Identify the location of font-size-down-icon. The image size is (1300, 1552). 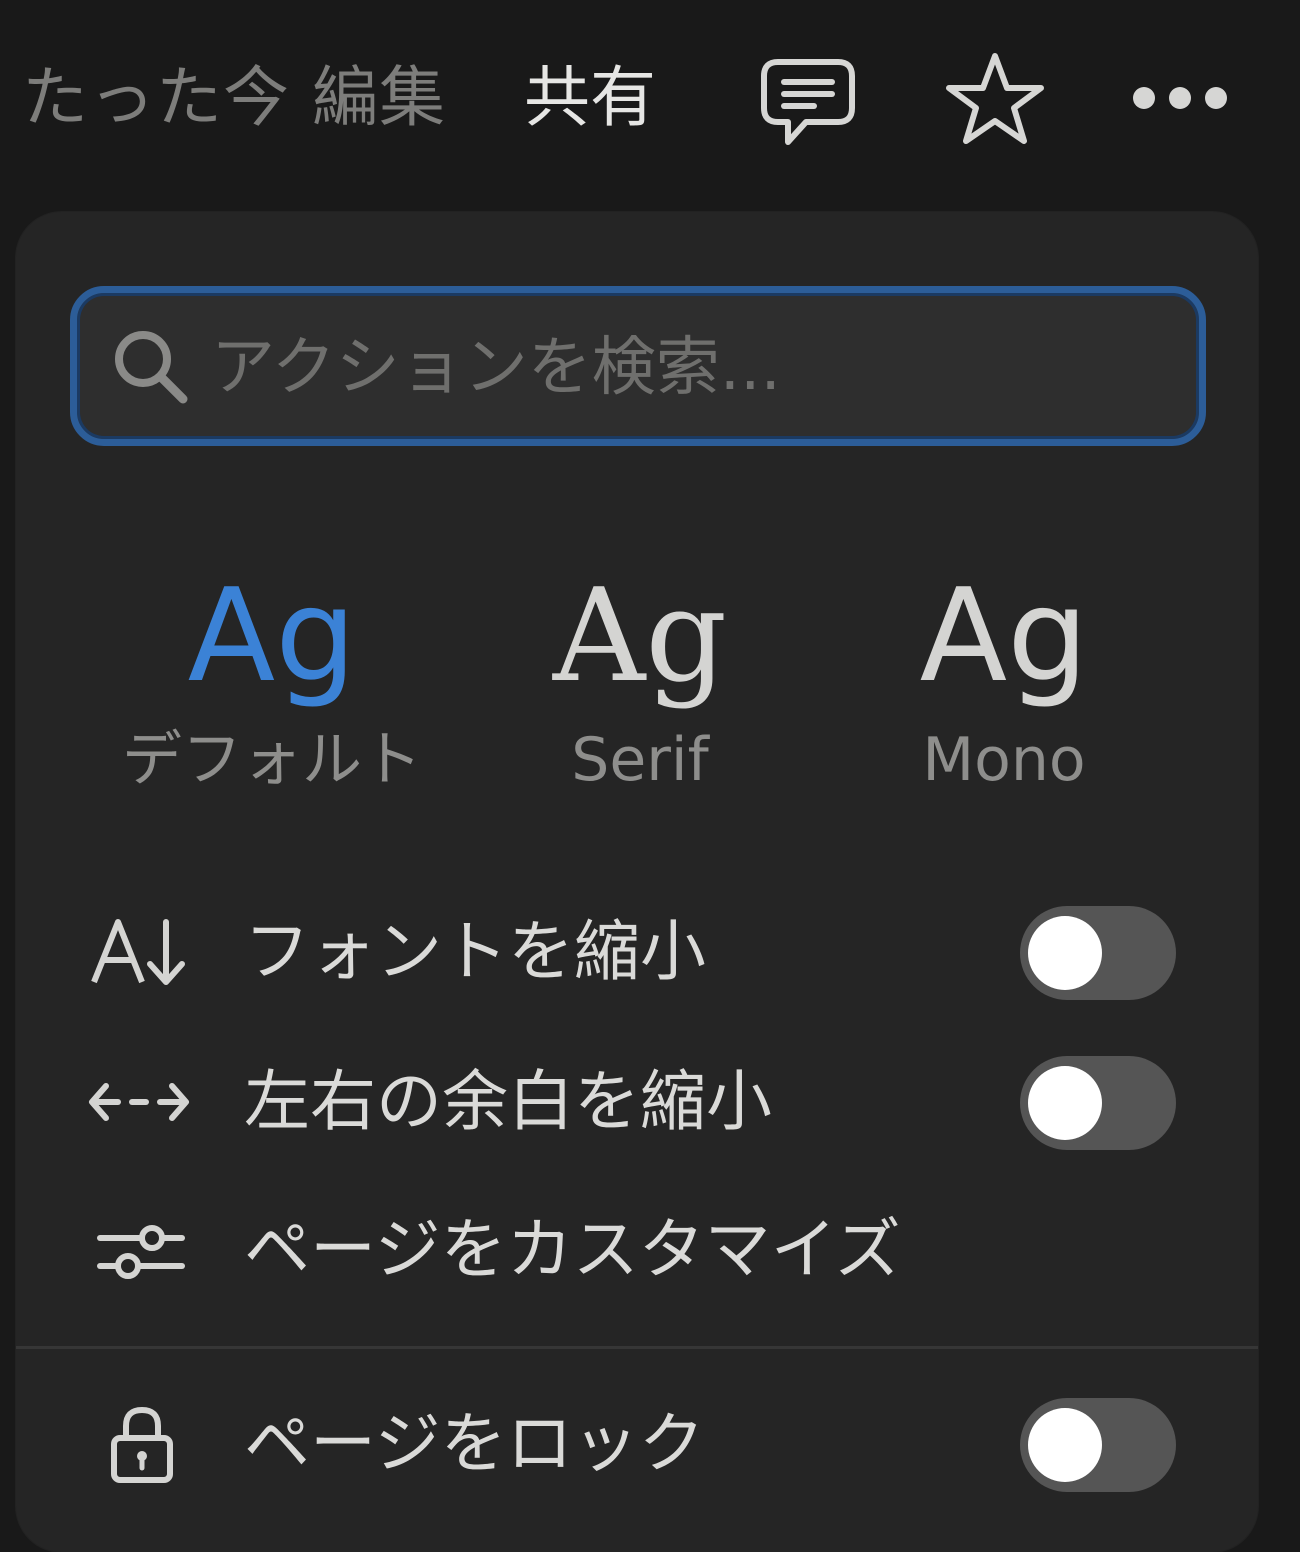
(141, 952).